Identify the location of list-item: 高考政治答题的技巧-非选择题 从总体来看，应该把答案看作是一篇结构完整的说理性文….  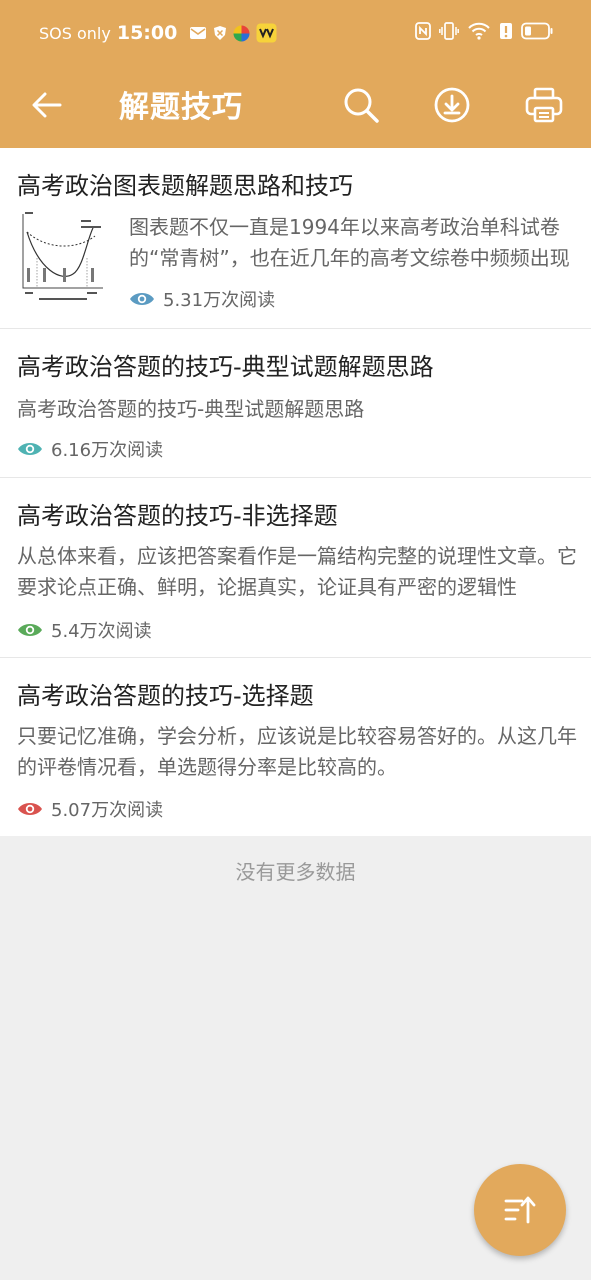
(295, 568).